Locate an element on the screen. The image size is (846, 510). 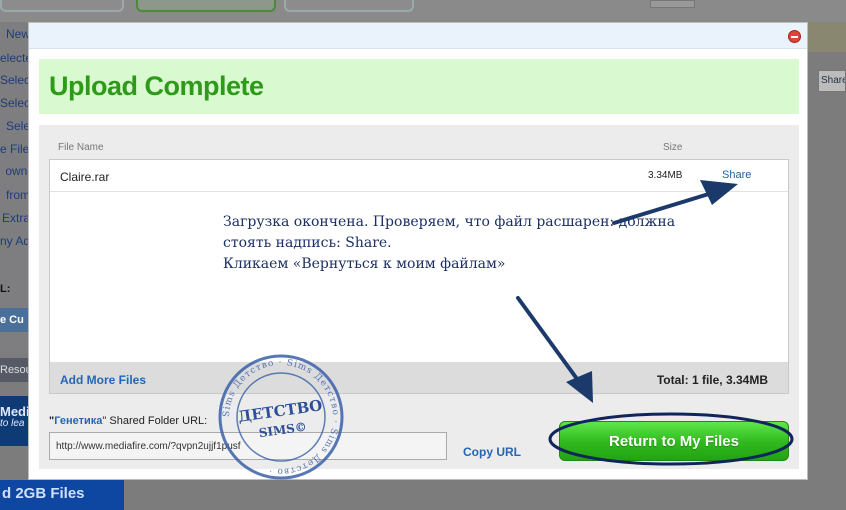
background-share-button: Share is located at coordinates (832, 81).